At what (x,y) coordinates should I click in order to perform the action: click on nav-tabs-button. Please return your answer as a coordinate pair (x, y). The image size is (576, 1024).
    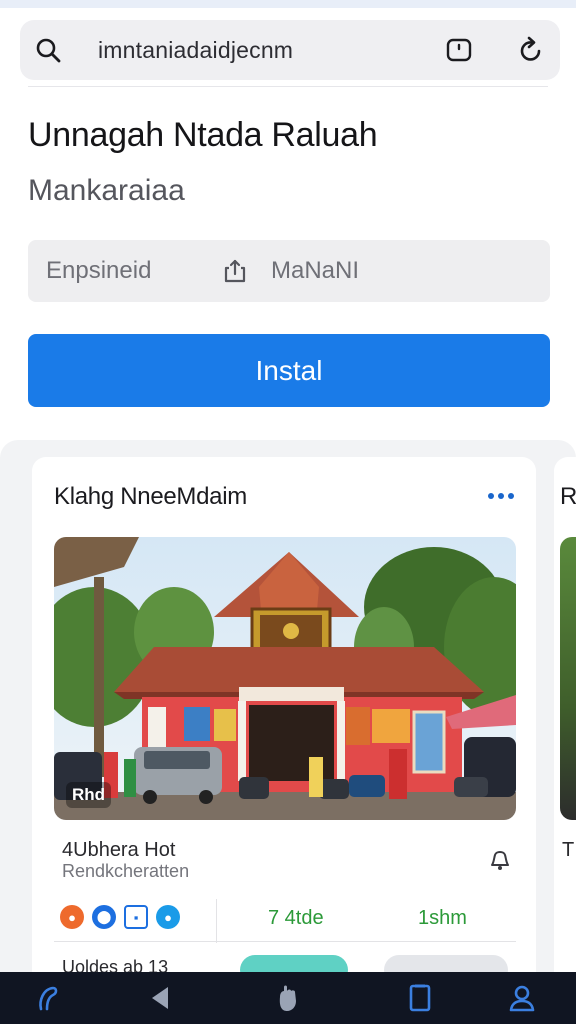
    Looking at the image, I should click on (420, 998).